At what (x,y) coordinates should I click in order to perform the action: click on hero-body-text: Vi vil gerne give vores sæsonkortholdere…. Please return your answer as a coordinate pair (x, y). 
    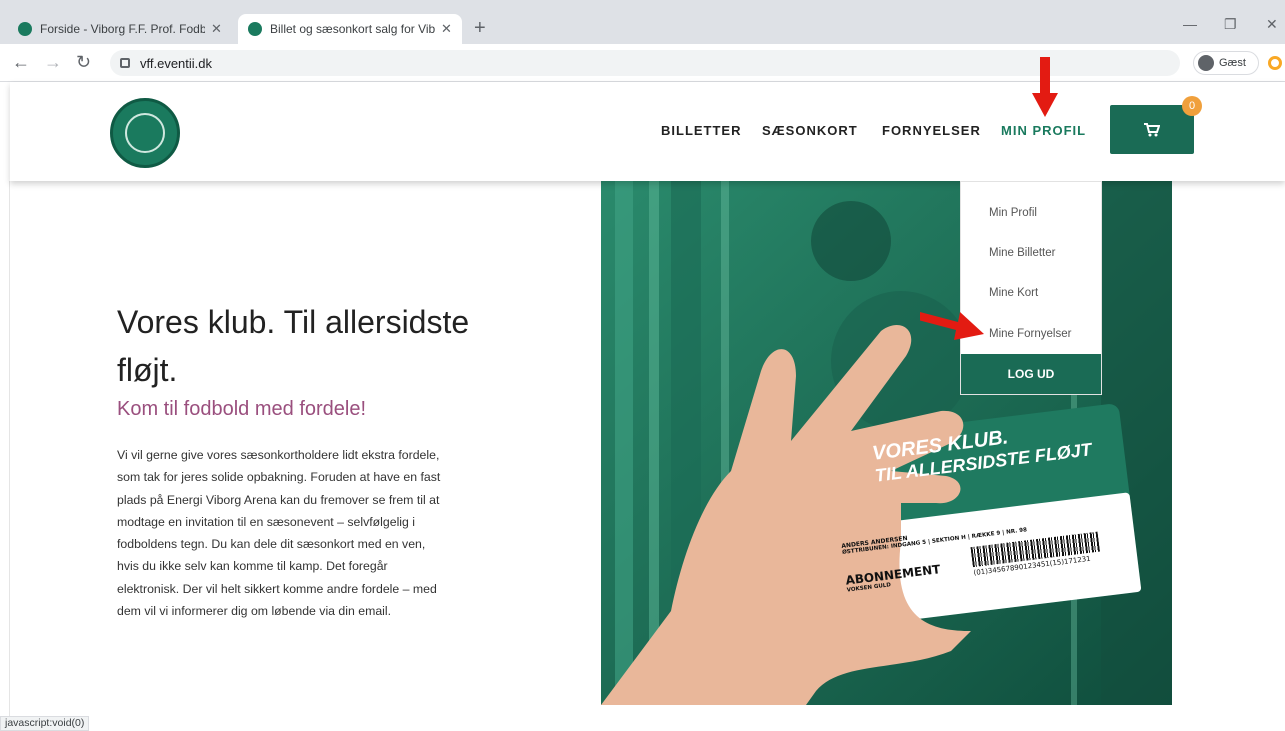
    Looking at the image, I should click on (279, 533).